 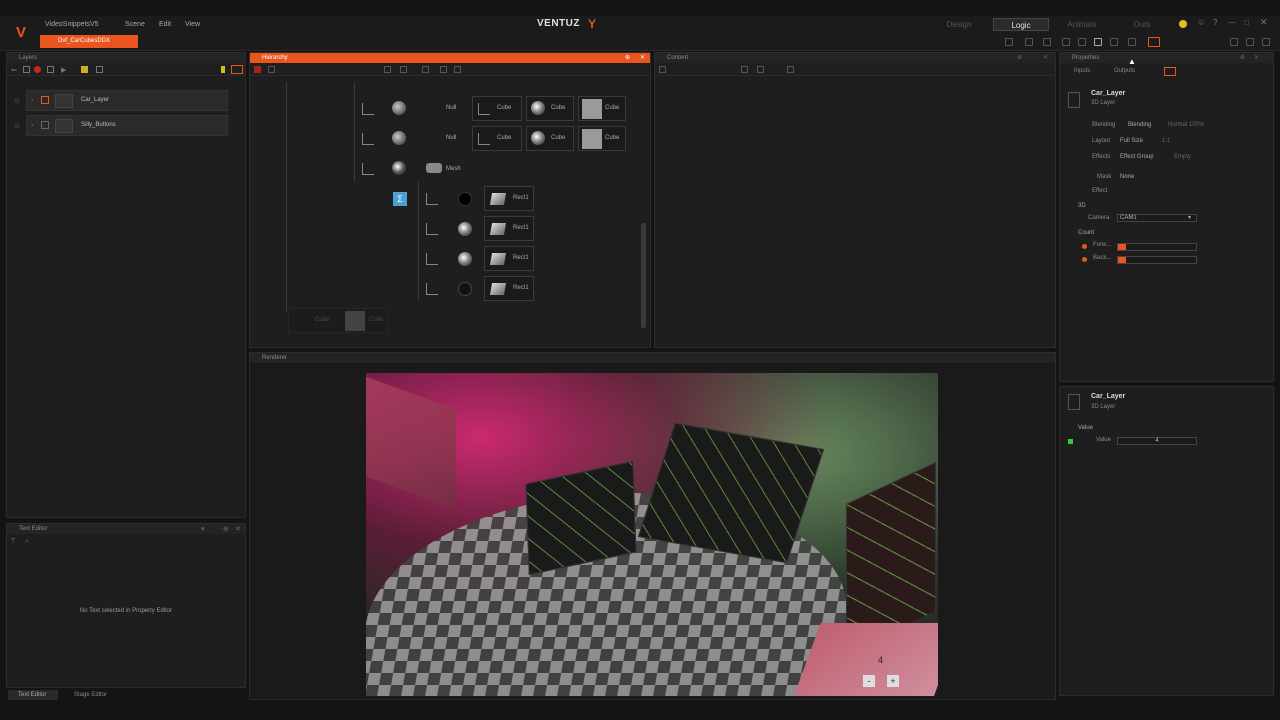 I want to click on prop-effect-label: Effect, so click(x=1099, y=191).